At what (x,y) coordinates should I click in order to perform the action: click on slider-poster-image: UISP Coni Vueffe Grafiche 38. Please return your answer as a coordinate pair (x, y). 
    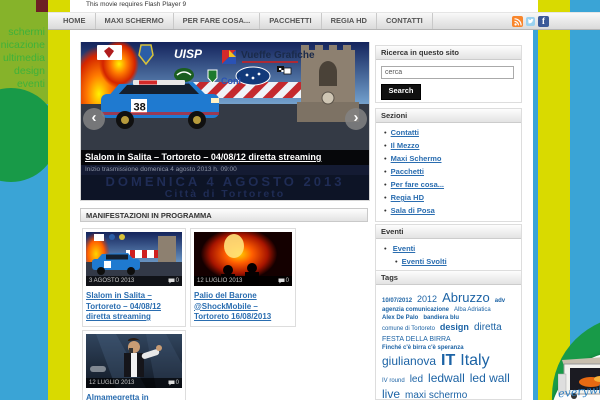
    Looking at the image, I should click on (225, 96).